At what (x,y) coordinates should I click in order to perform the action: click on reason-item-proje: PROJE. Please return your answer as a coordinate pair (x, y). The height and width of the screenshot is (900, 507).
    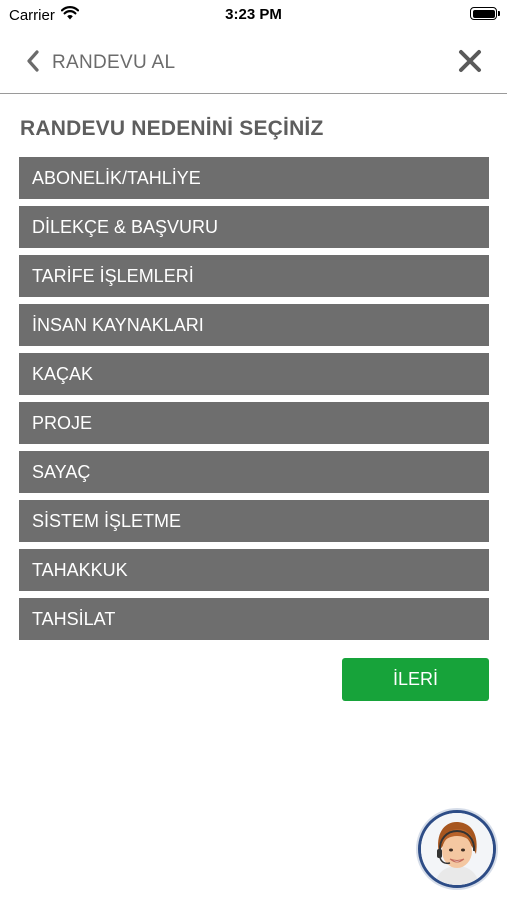
    Looking at the image, I should click on (254, 423).